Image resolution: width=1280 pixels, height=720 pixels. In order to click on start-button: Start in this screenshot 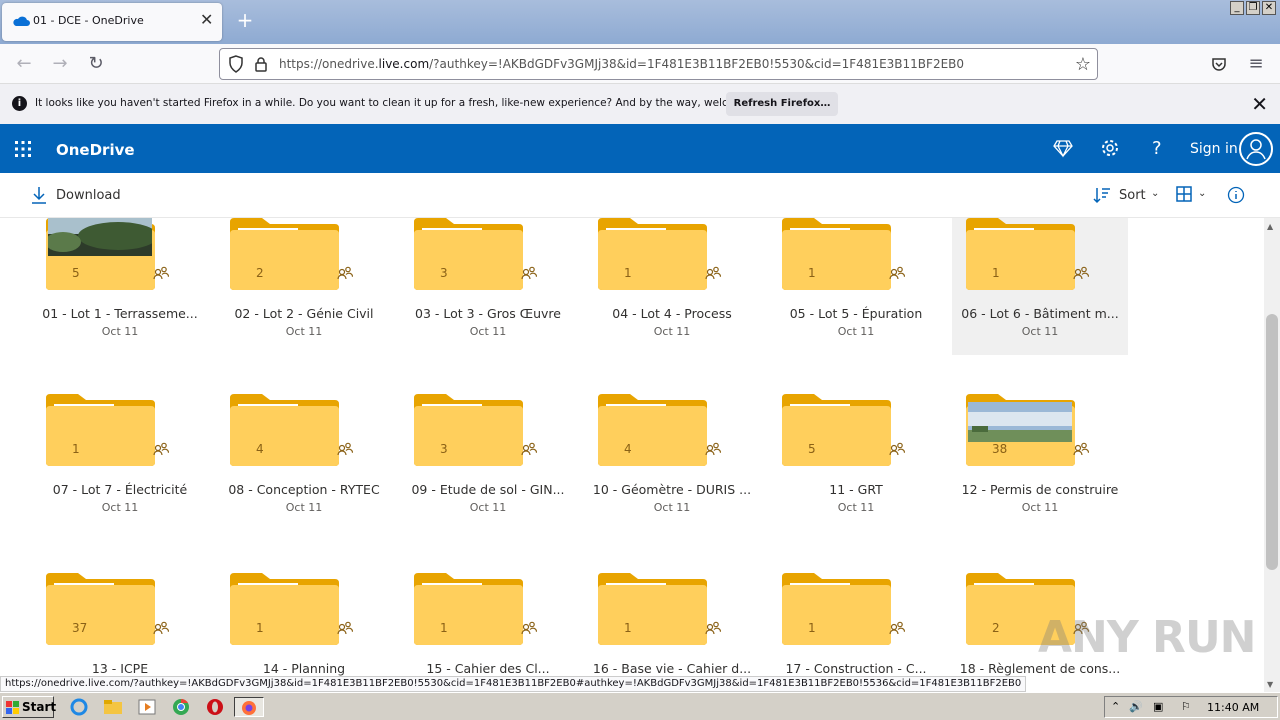, I will do `click(29, 707)`.